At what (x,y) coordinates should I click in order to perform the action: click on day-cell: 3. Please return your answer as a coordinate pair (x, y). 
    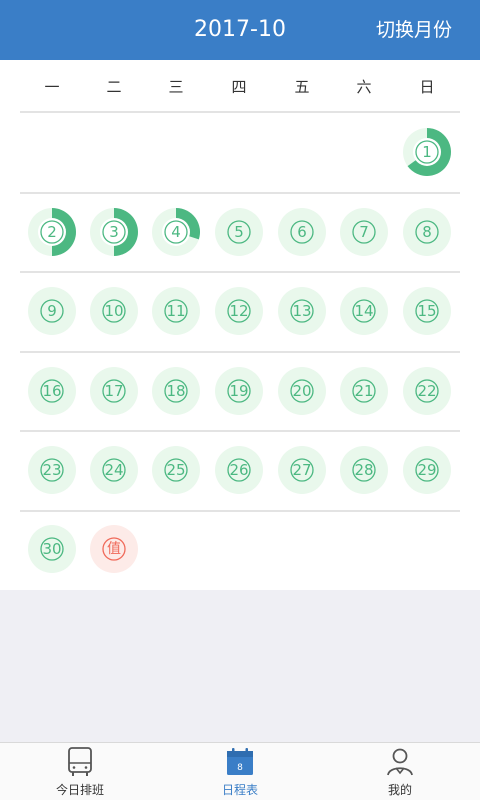
    Looking at the image, I should click on (114, 232).